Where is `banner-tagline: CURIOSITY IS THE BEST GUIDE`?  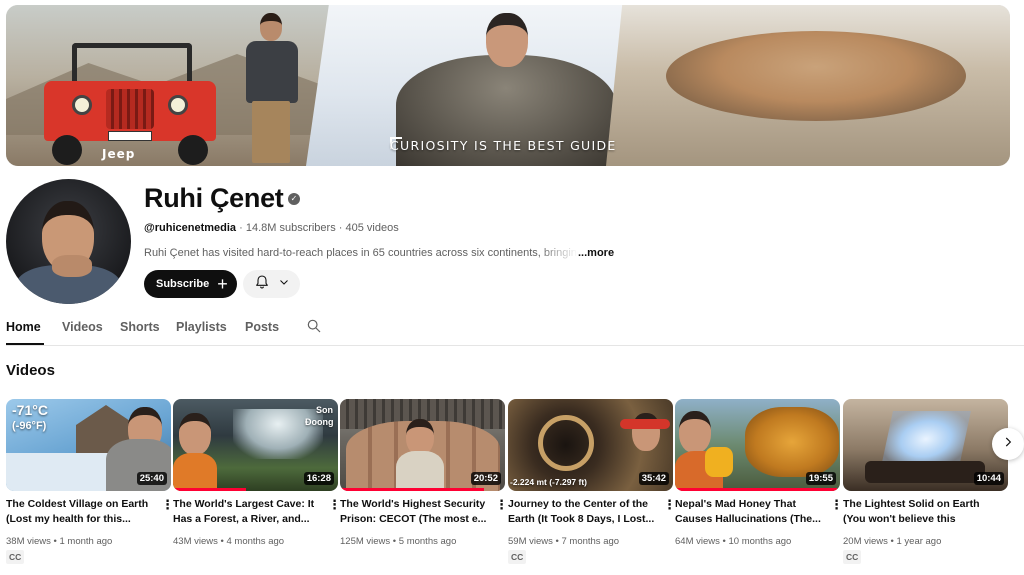 banner-tagline: CURIOSITY IS THE BEST GUIDE is located at coordinates (503, 145).